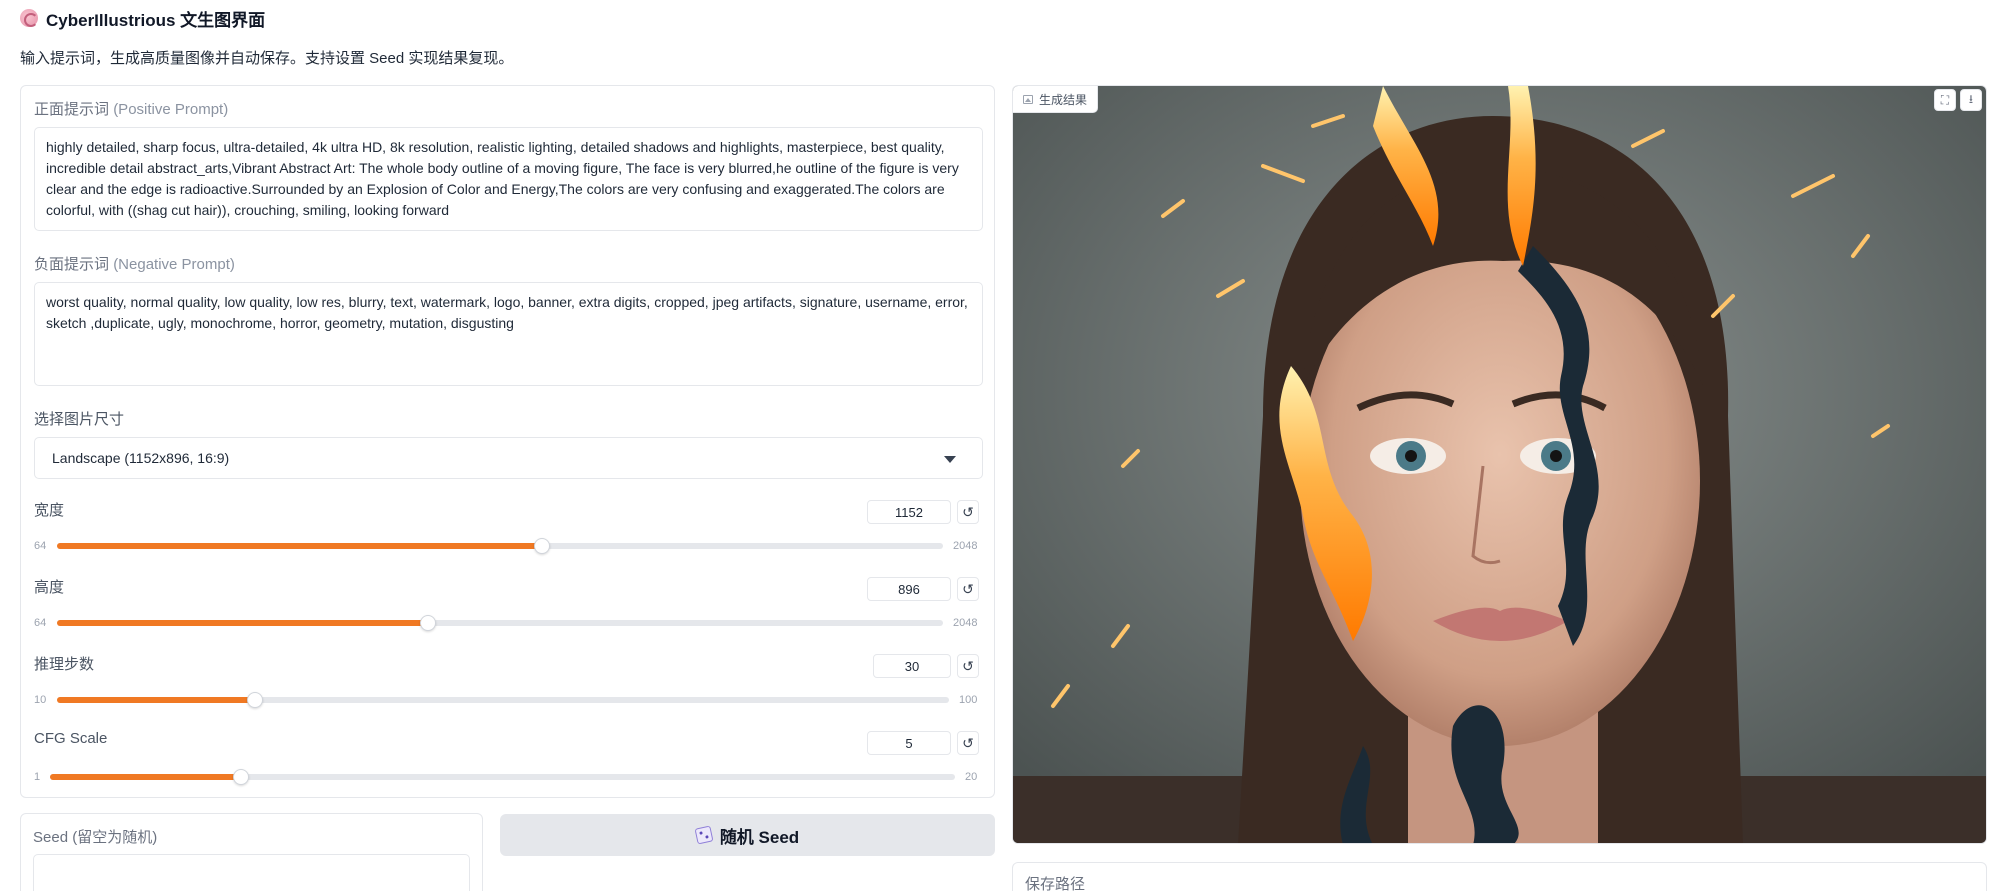 The width and height of the screenshot is (1993, 891). I want to click on steps-reset-button: ↺, so click(968, 666).